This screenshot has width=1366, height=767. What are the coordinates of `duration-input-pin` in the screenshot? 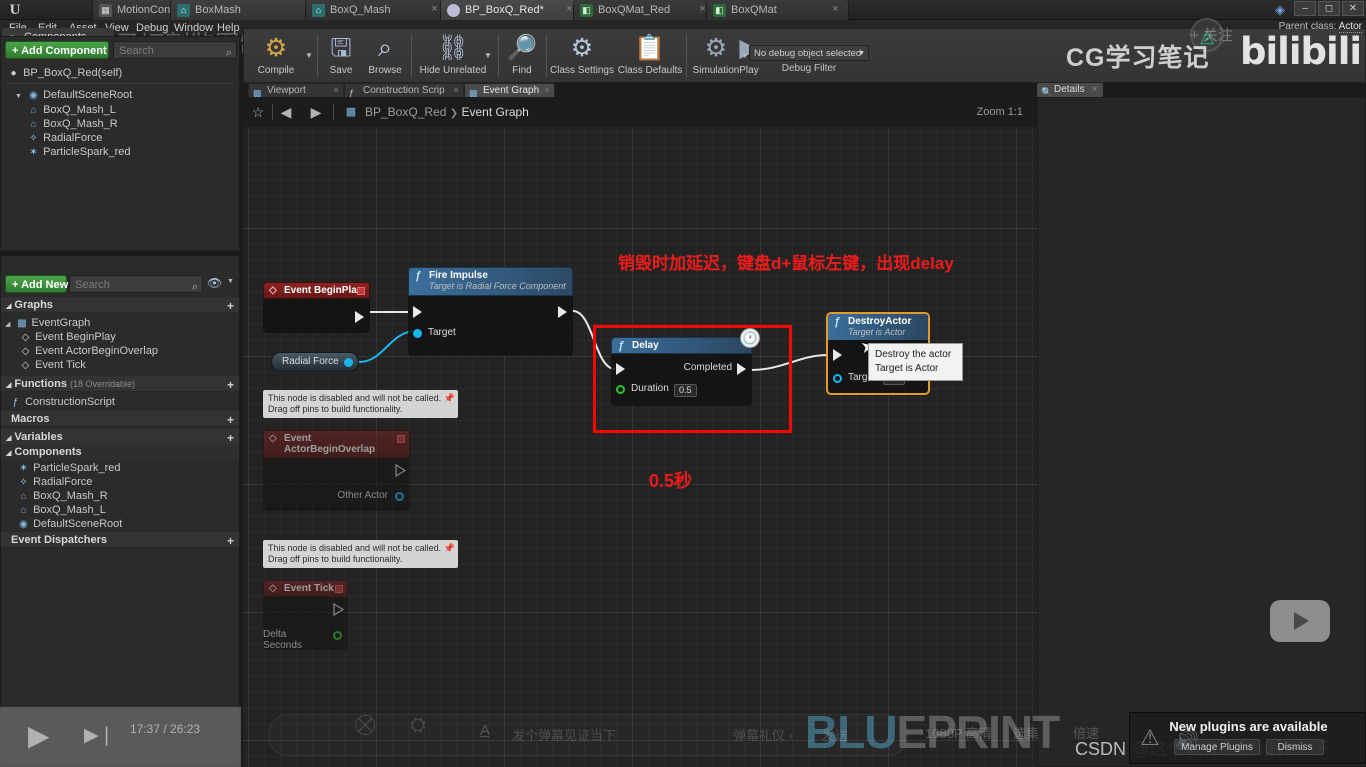 It's located at (620, 389).